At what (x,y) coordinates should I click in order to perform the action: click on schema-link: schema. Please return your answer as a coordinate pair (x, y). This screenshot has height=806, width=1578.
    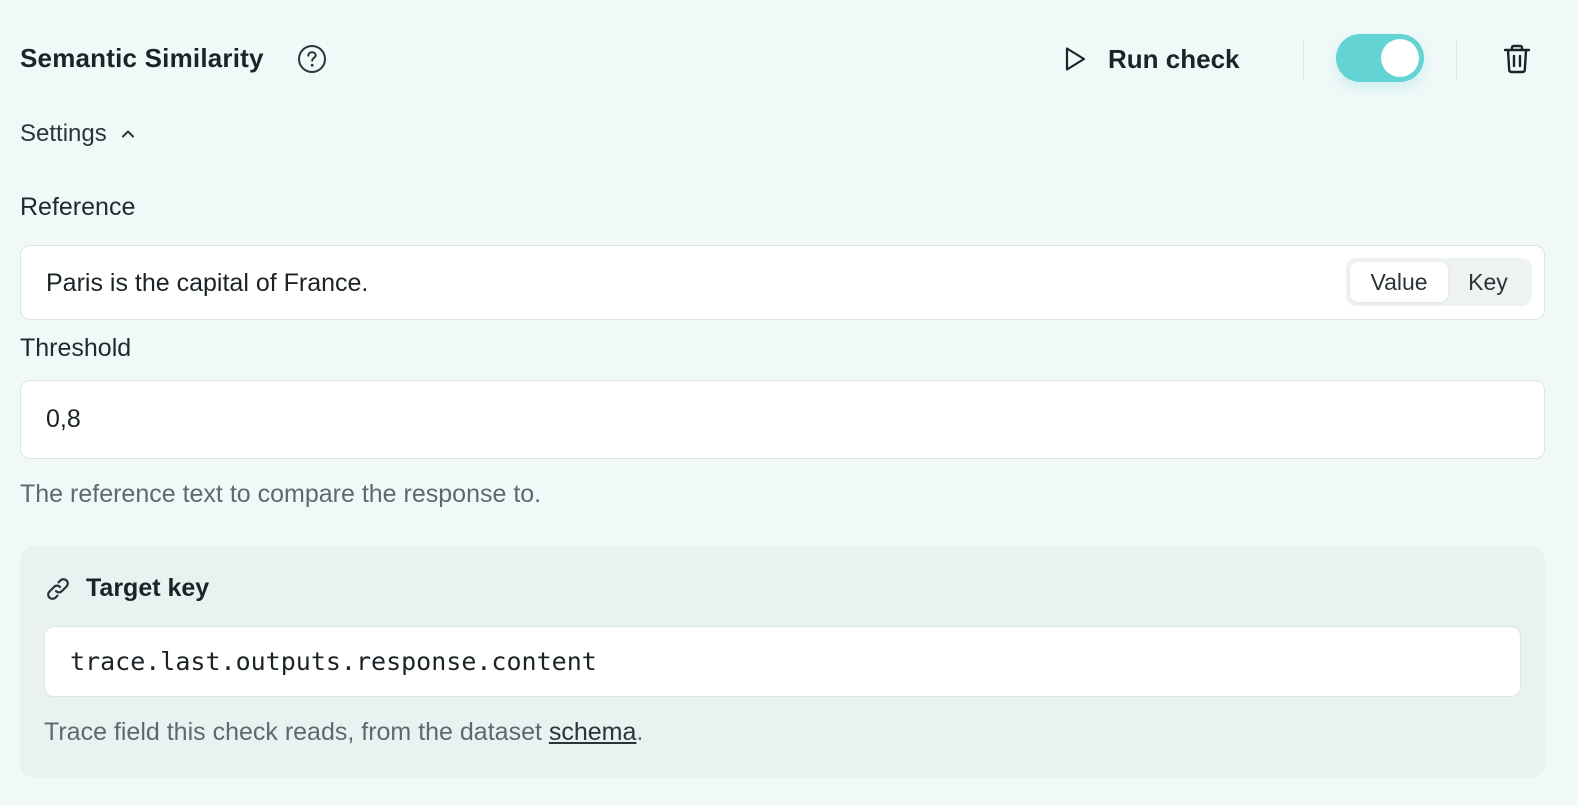
    Looking at the image, I should click on (593, 732).